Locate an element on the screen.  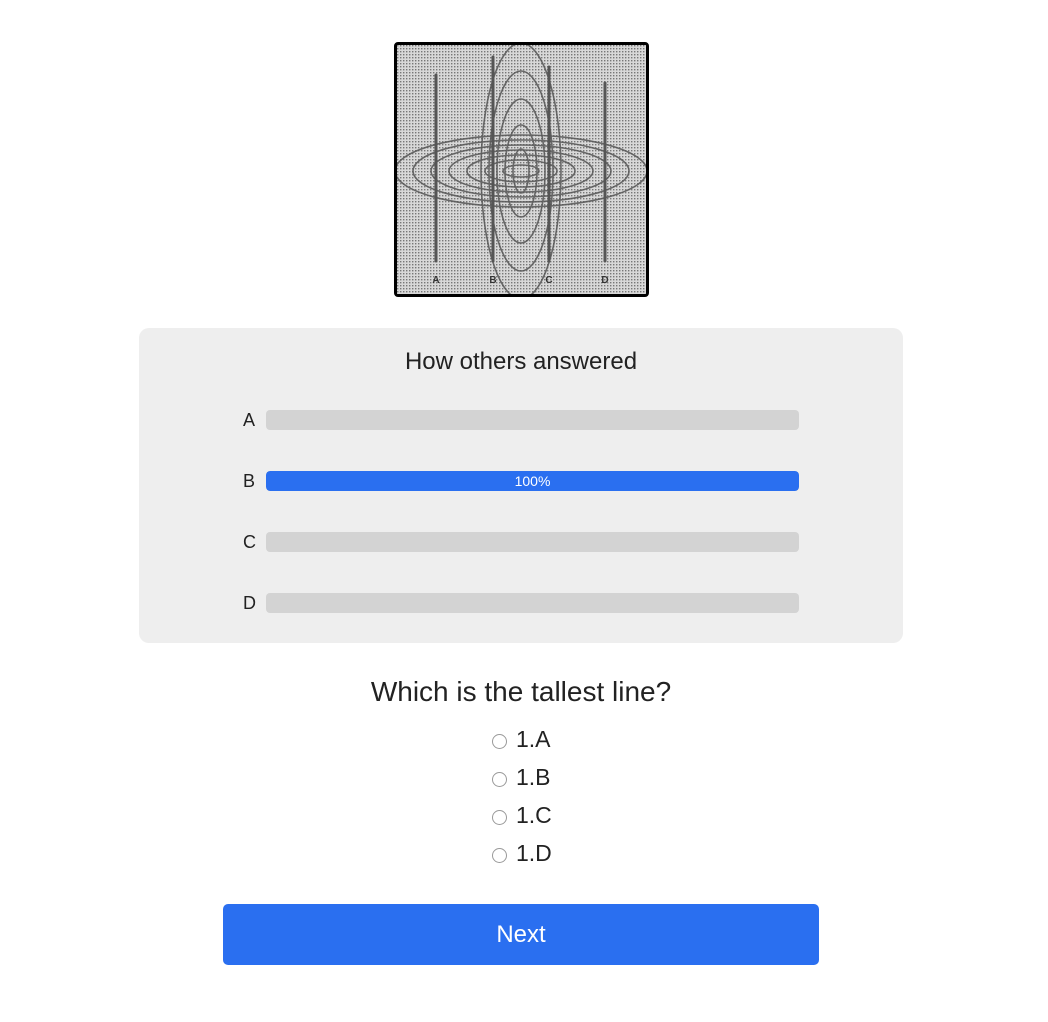
result-percent: 100% is located at coordinates (532, 481).